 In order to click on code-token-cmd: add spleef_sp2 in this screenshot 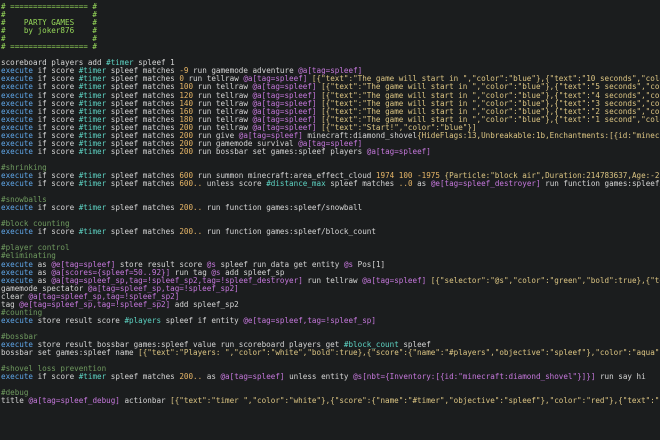, I will do `click(204, 304)`.